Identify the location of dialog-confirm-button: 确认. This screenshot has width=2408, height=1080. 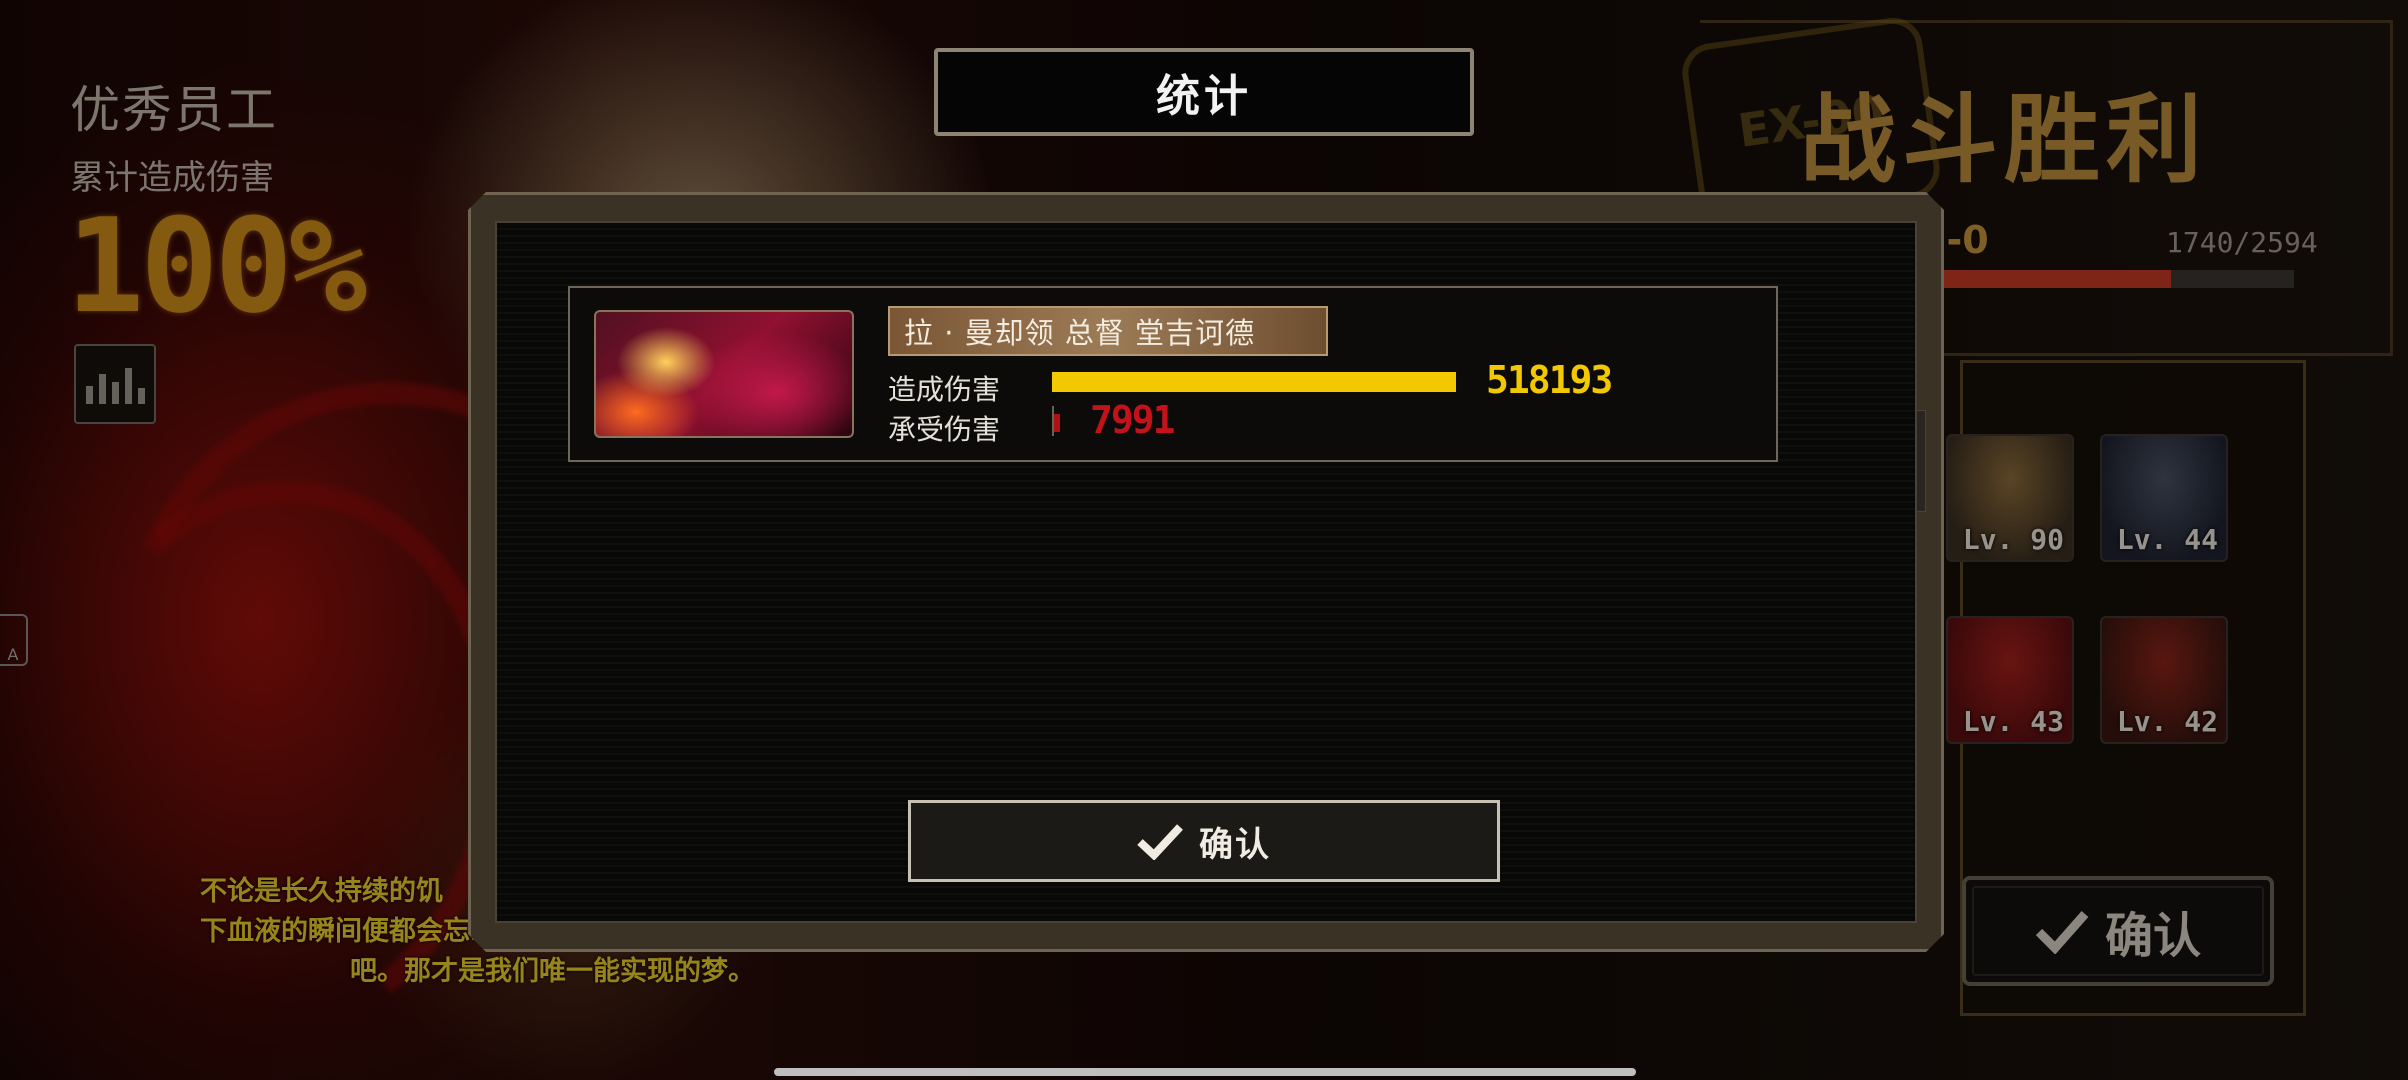
(1204, 841).